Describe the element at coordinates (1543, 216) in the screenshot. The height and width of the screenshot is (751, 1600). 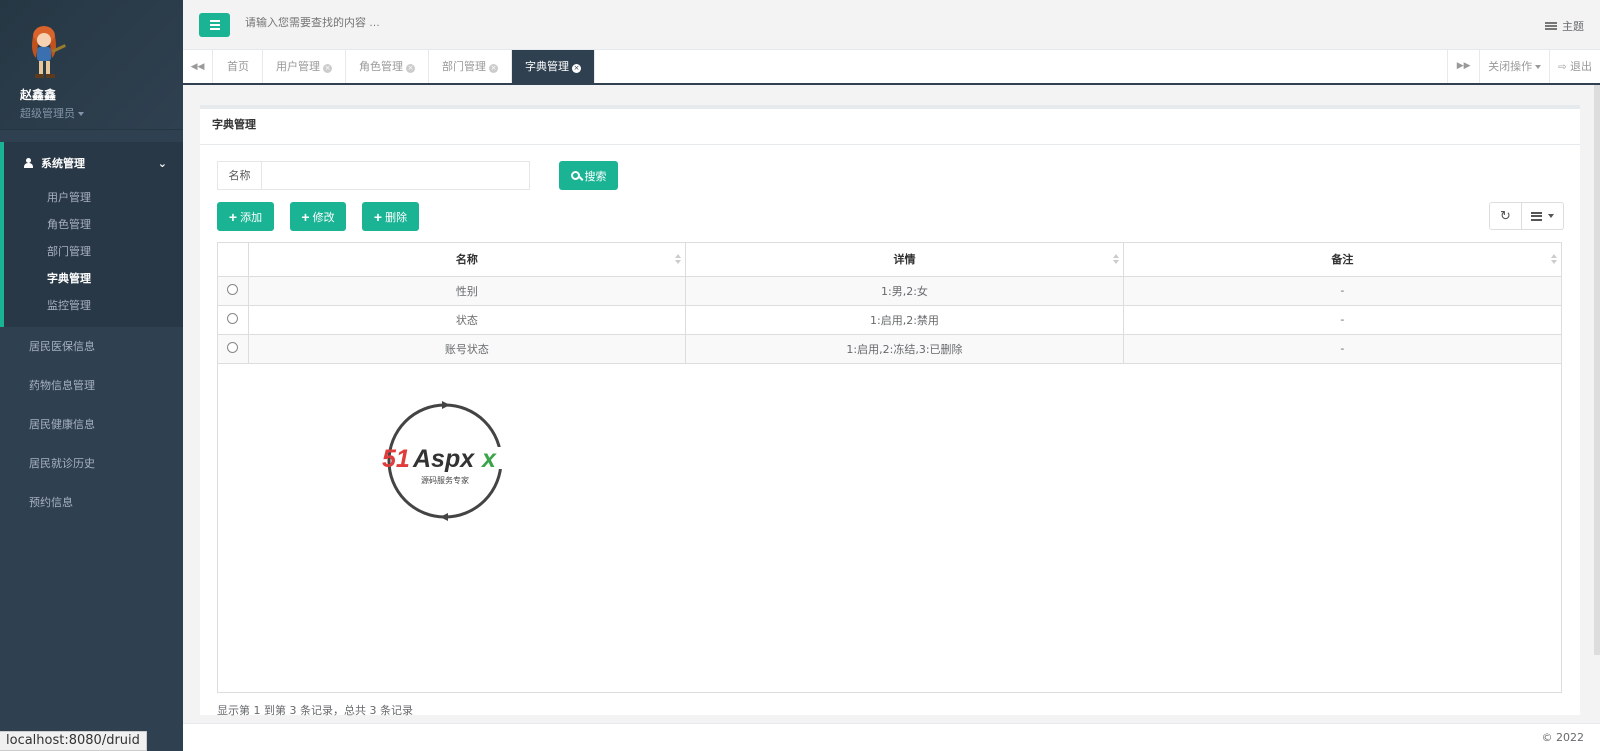
I see `columns-dropdown` at that location.